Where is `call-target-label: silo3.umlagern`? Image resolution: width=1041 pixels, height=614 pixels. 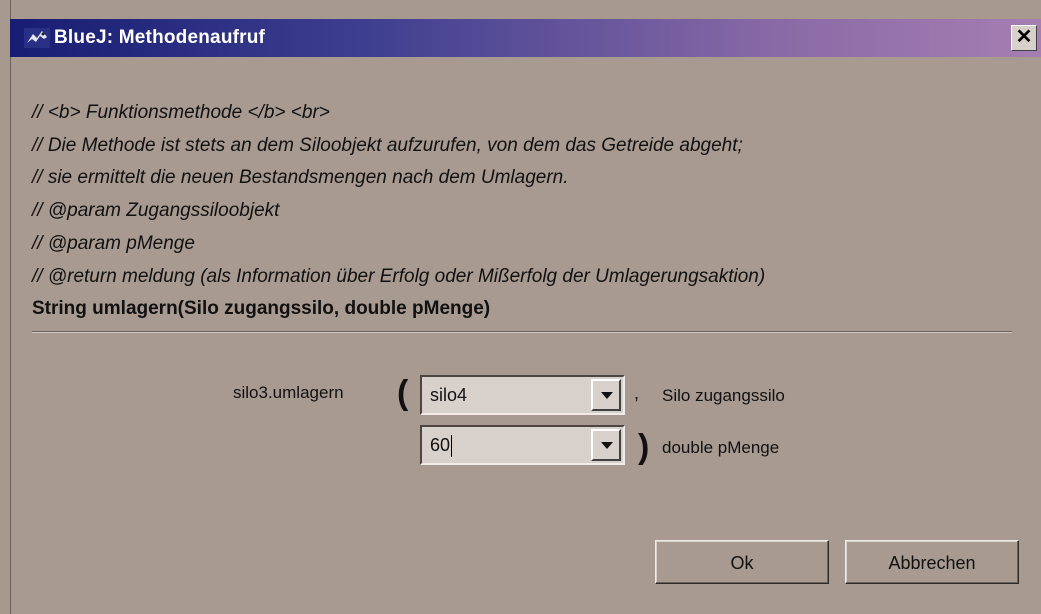 call-target-label: silo3.umlagern is located at coordinates (288, 392).